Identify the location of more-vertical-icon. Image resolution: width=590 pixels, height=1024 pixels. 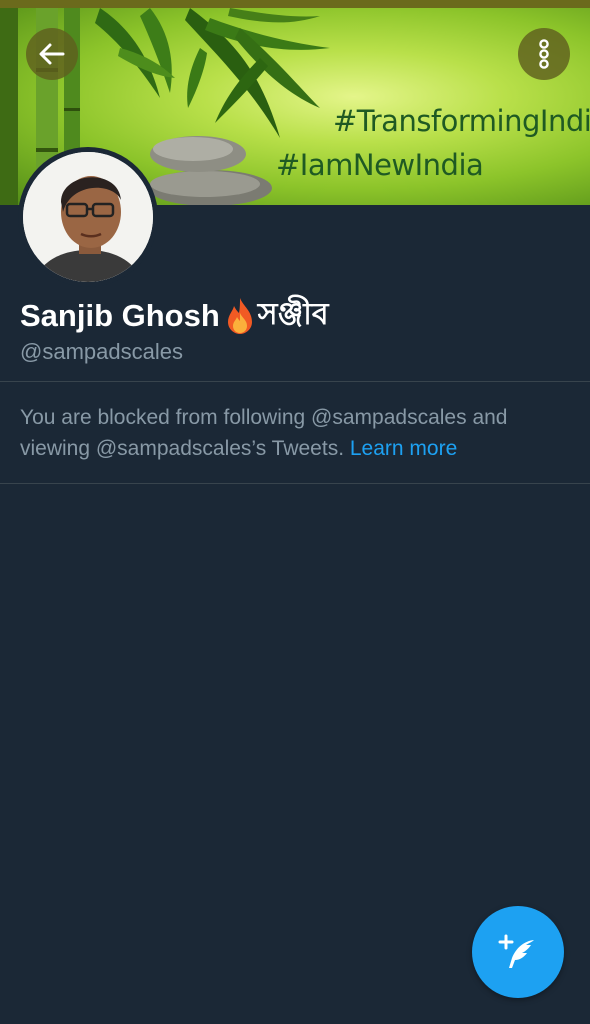
(544, 54).